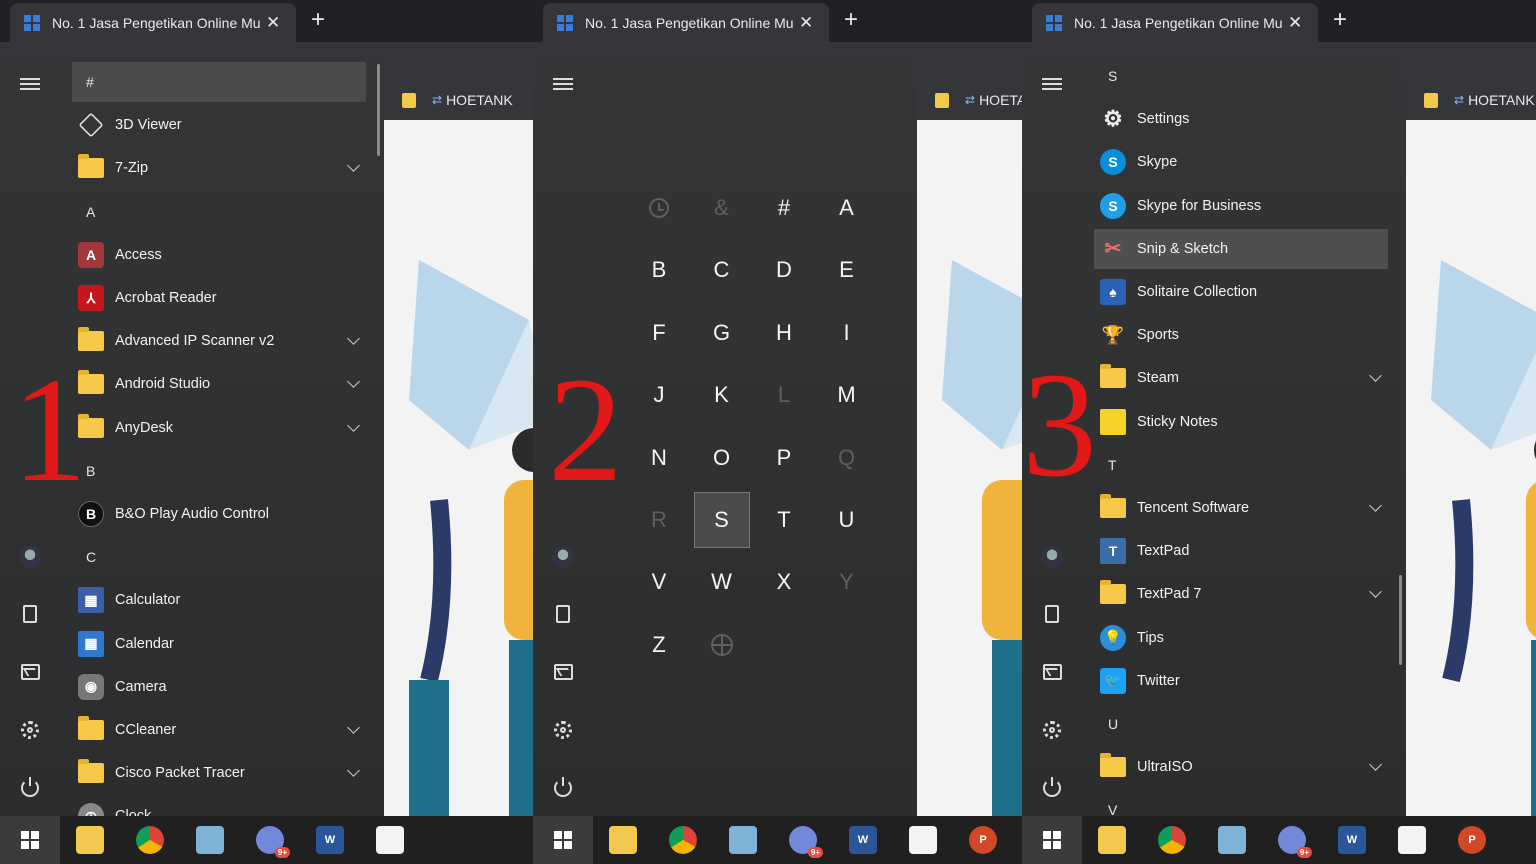 The image size is (1536, 864). What do you see at coordinates (219, 82) in the screenshot?
I see `group-header-: #` at bounding box center [219, 82].